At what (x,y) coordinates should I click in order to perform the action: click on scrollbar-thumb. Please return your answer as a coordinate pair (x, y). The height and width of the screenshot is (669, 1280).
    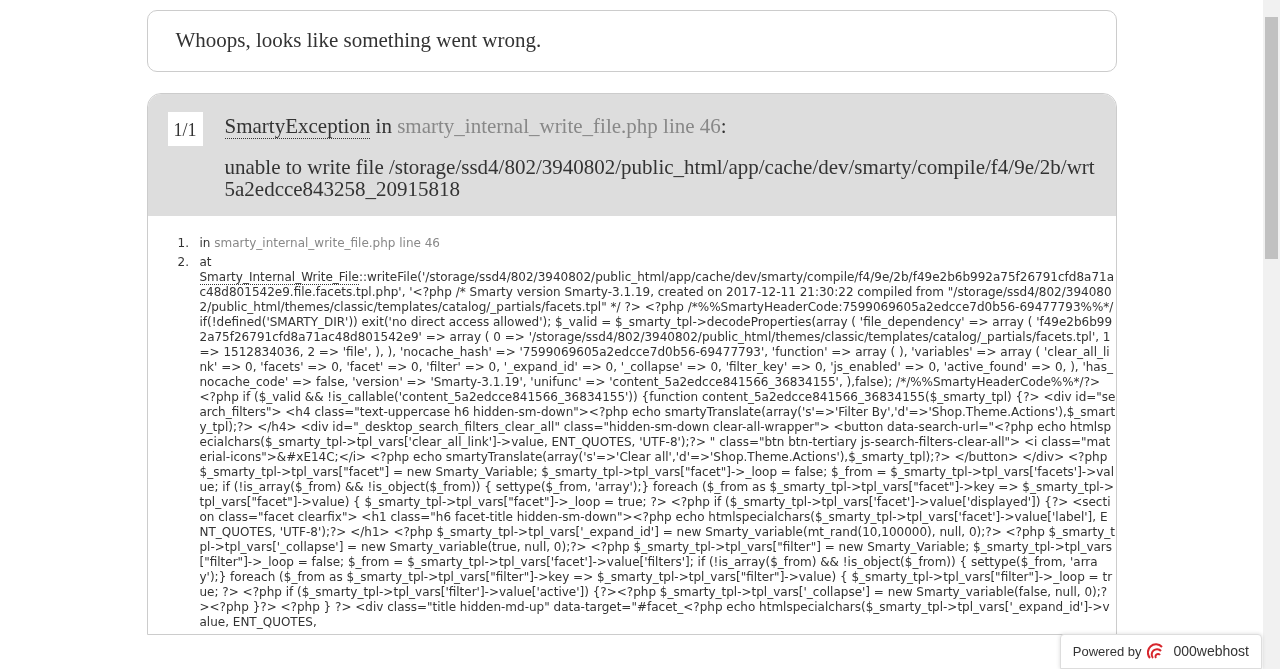
    Looking at the image, I should click on (1271, 138).